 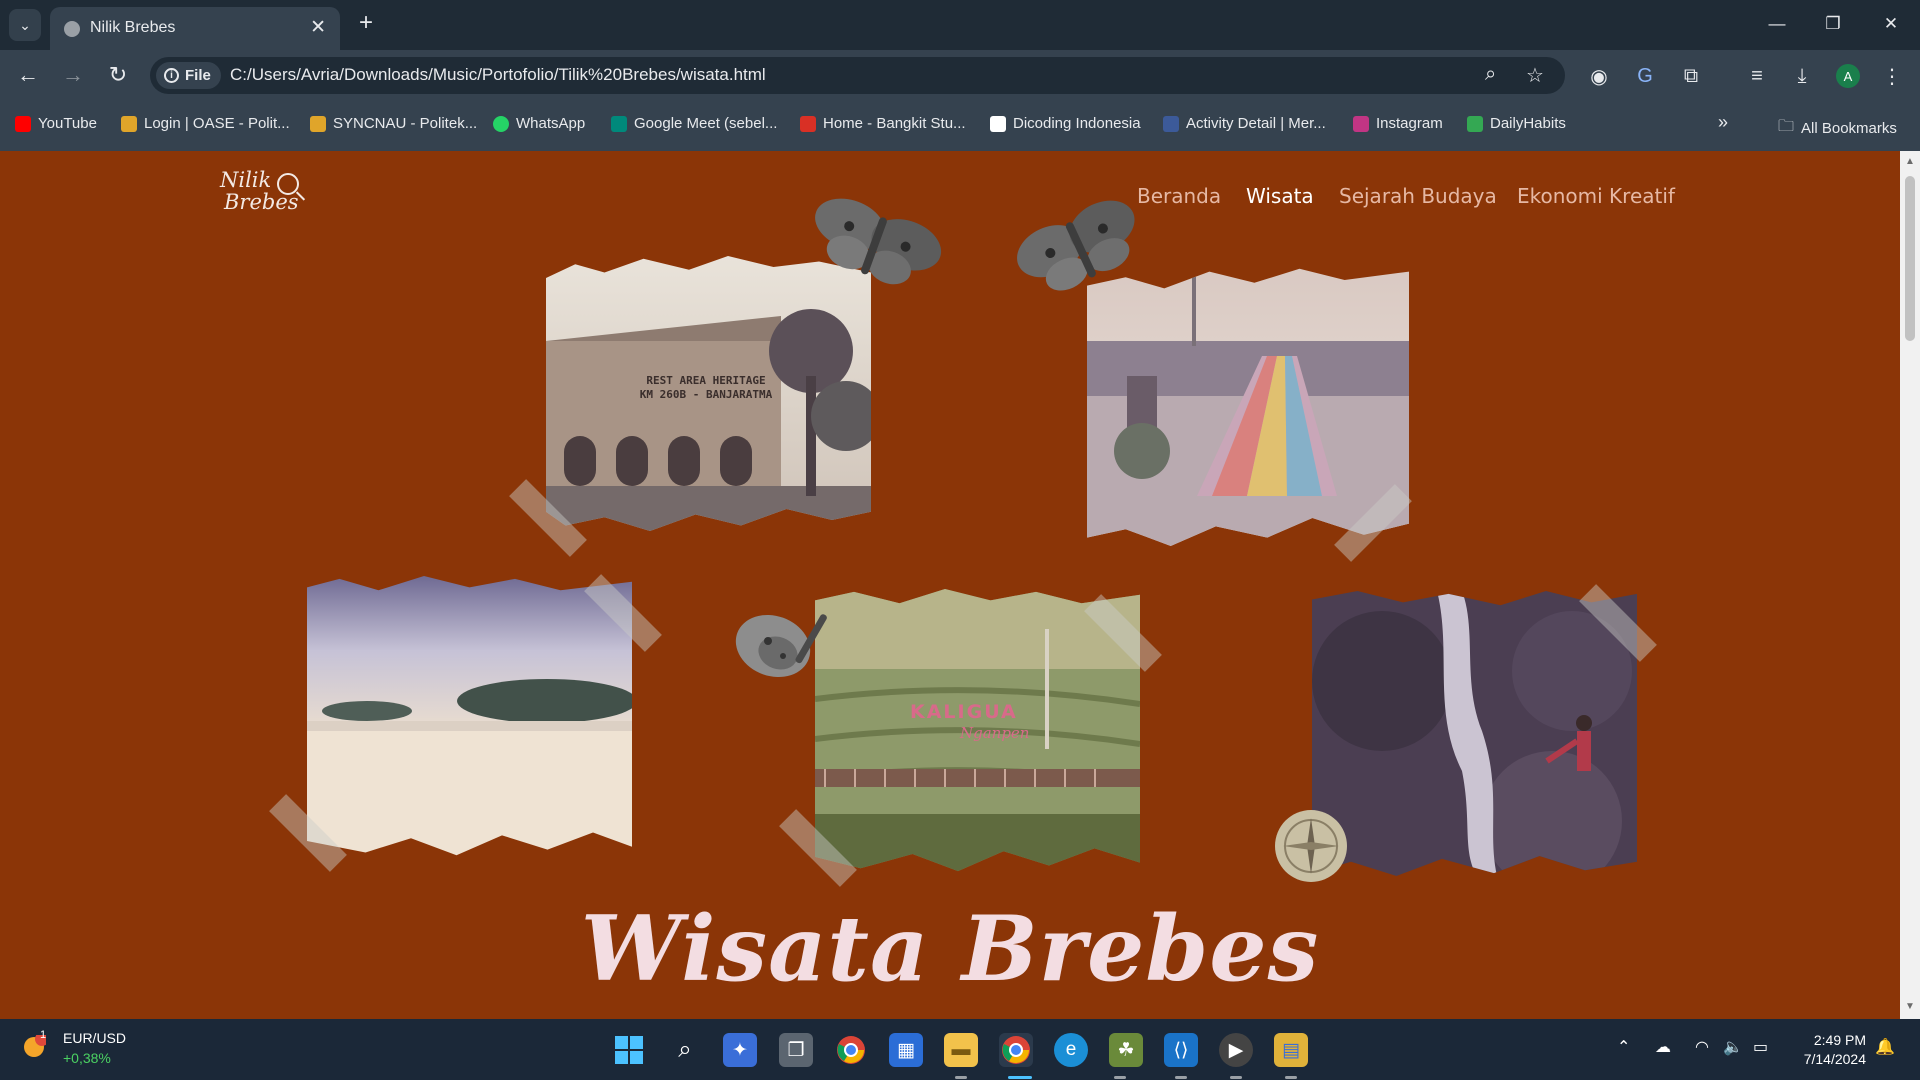 I want to click on bookmark-star-icon: ☆, so click(x=1535, y=75).